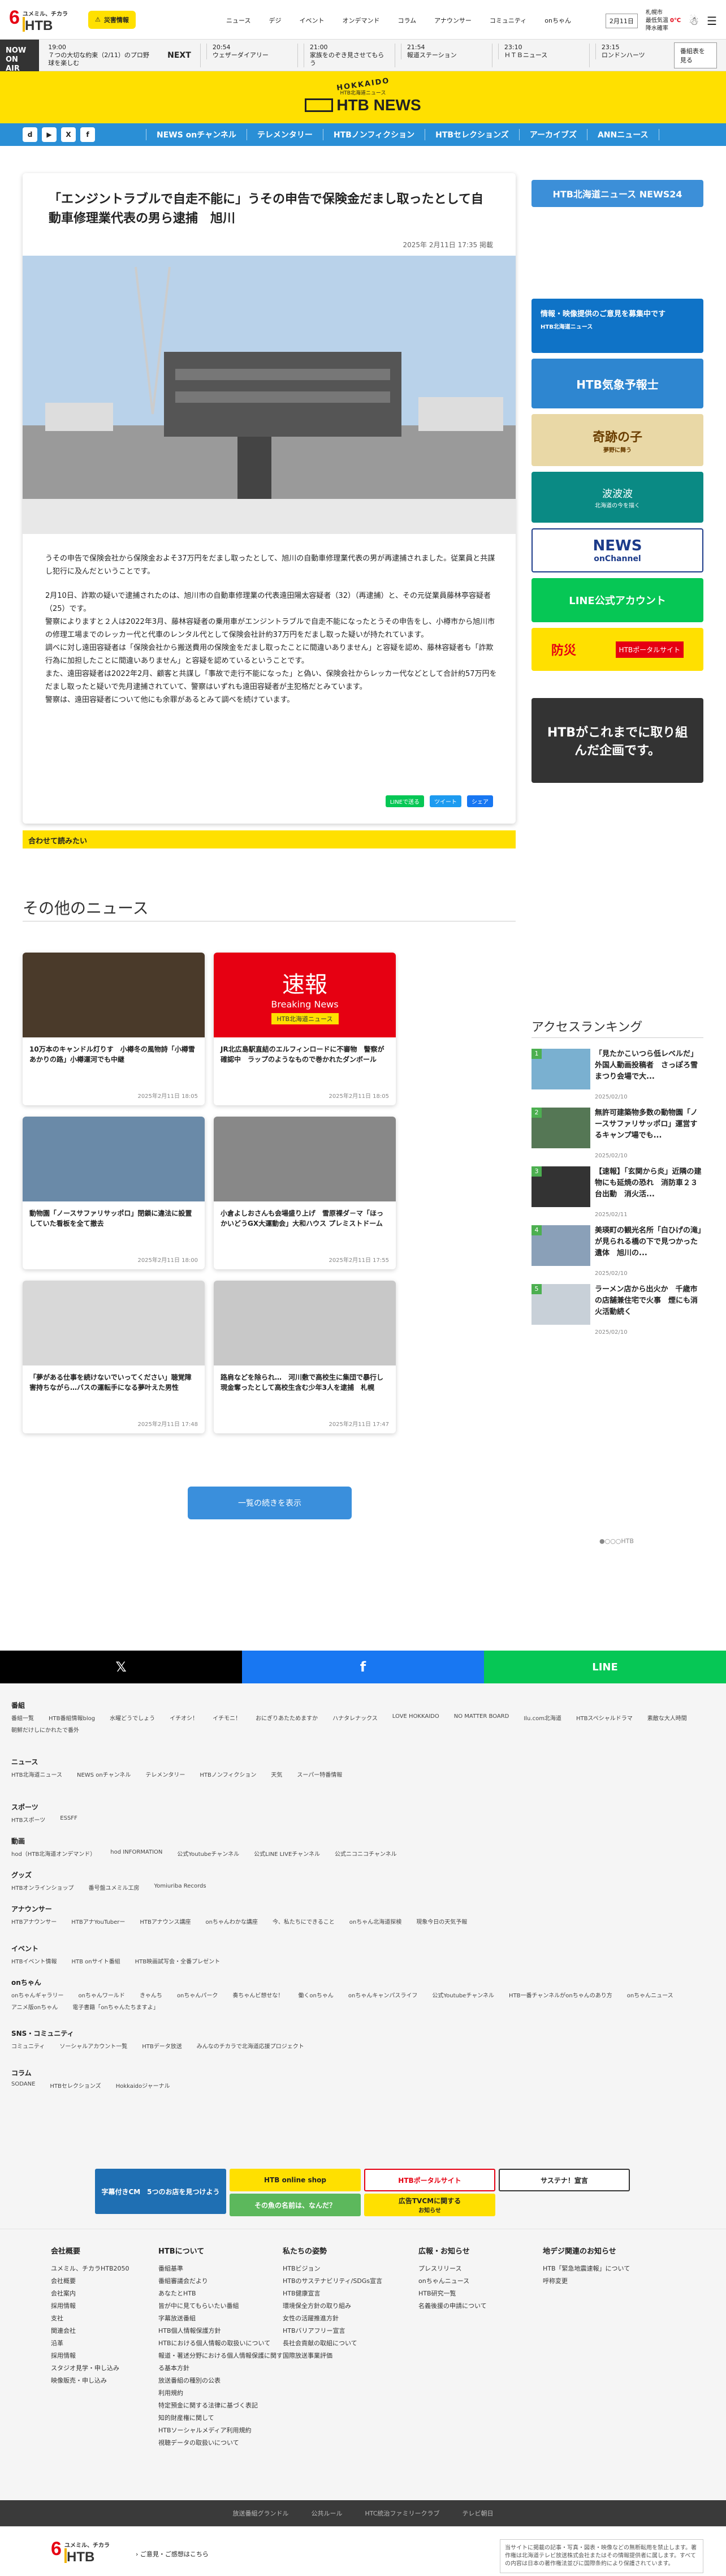  What do you see at coordinates (113, 2343) in the screenshot?
I see `sitemap-link: 沿革` at bounding box center [113, 2343].